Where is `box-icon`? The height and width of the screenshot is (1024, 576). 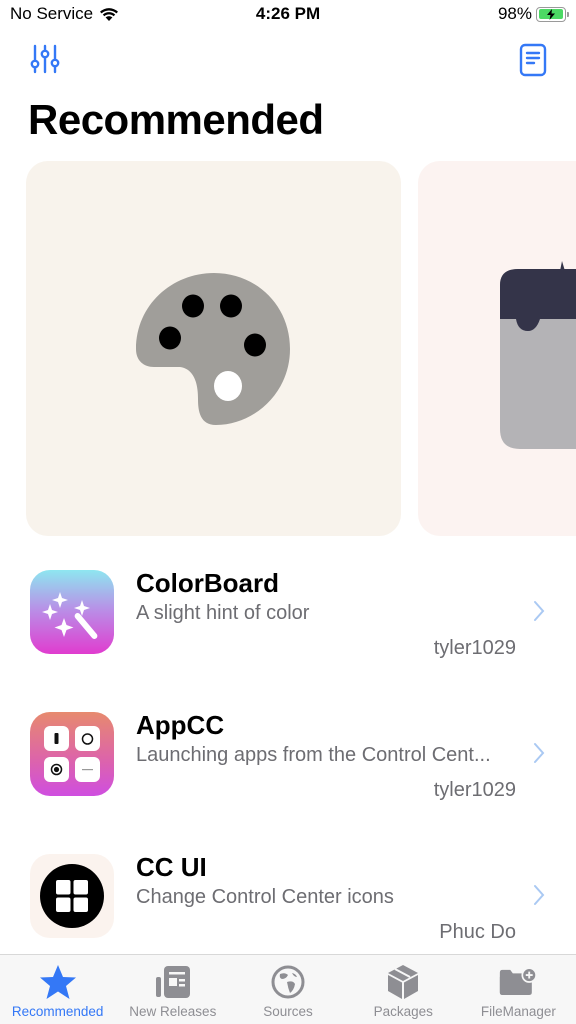 box-icon is located at coordinates (403, 982).